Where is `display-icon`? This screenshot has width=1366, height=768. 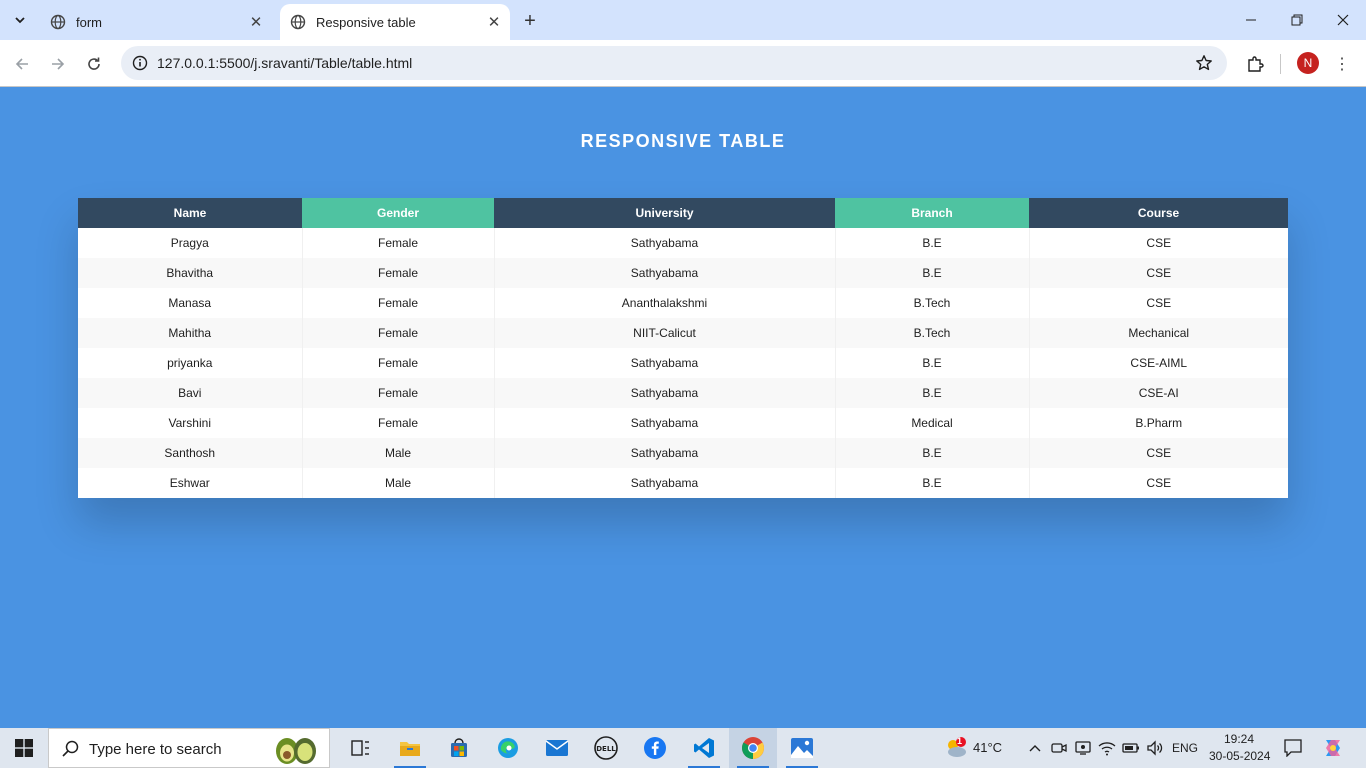 display-icon is located at coordinates (1083, 748).